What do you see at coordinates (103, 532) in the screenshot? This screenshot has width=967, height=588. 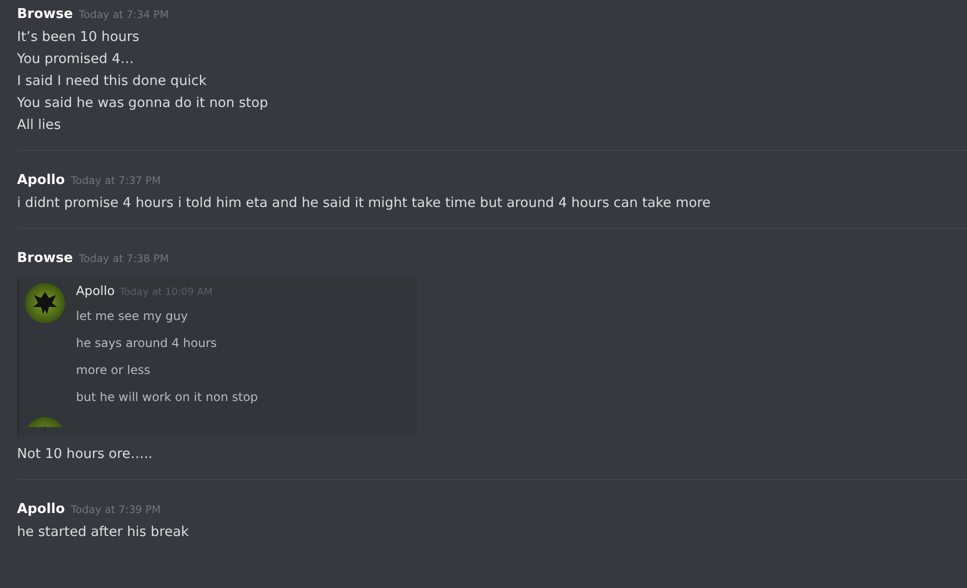 I see `message-text: he started after his break` at bounding box center [103, 532].